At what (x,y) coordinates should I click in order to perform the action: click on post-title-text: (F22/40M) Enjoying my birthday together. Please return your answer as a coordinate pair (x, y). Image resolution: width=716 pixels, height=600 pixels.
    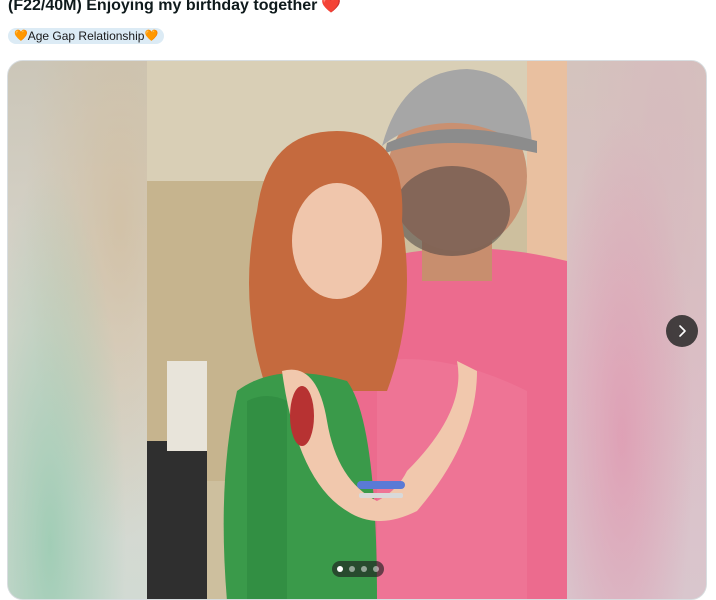
    Looking at the image, I should click on (163, 7).